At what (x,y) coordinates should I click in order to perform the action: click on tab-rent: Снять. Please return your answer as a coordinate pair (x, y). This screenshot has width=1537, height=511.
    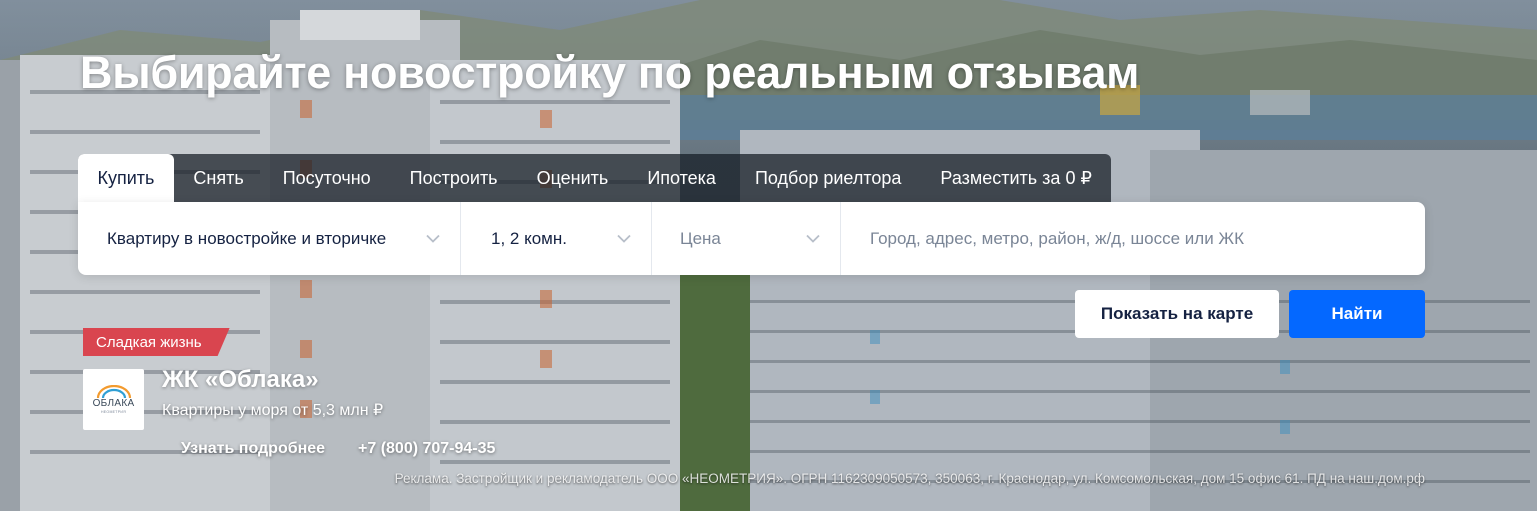
    Looking at the image, I should click on (218, 178).